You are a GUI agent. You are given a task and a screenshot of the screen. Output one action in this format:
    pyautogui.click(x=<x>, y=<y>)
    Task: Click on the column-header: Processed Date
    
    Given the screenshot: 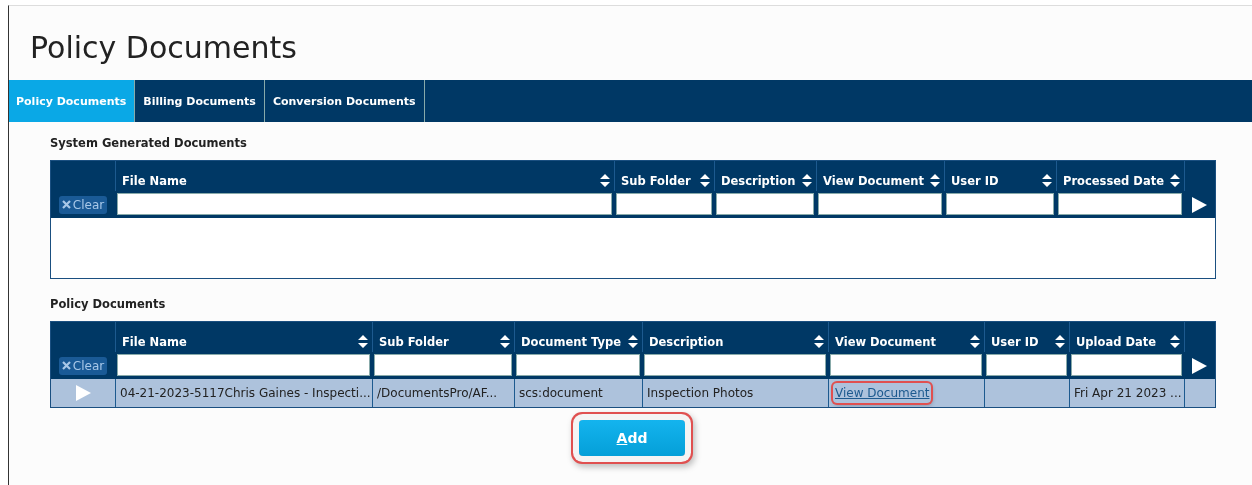 What is the action you would take?
    pyautogui.click(x=1113, y=181)
    